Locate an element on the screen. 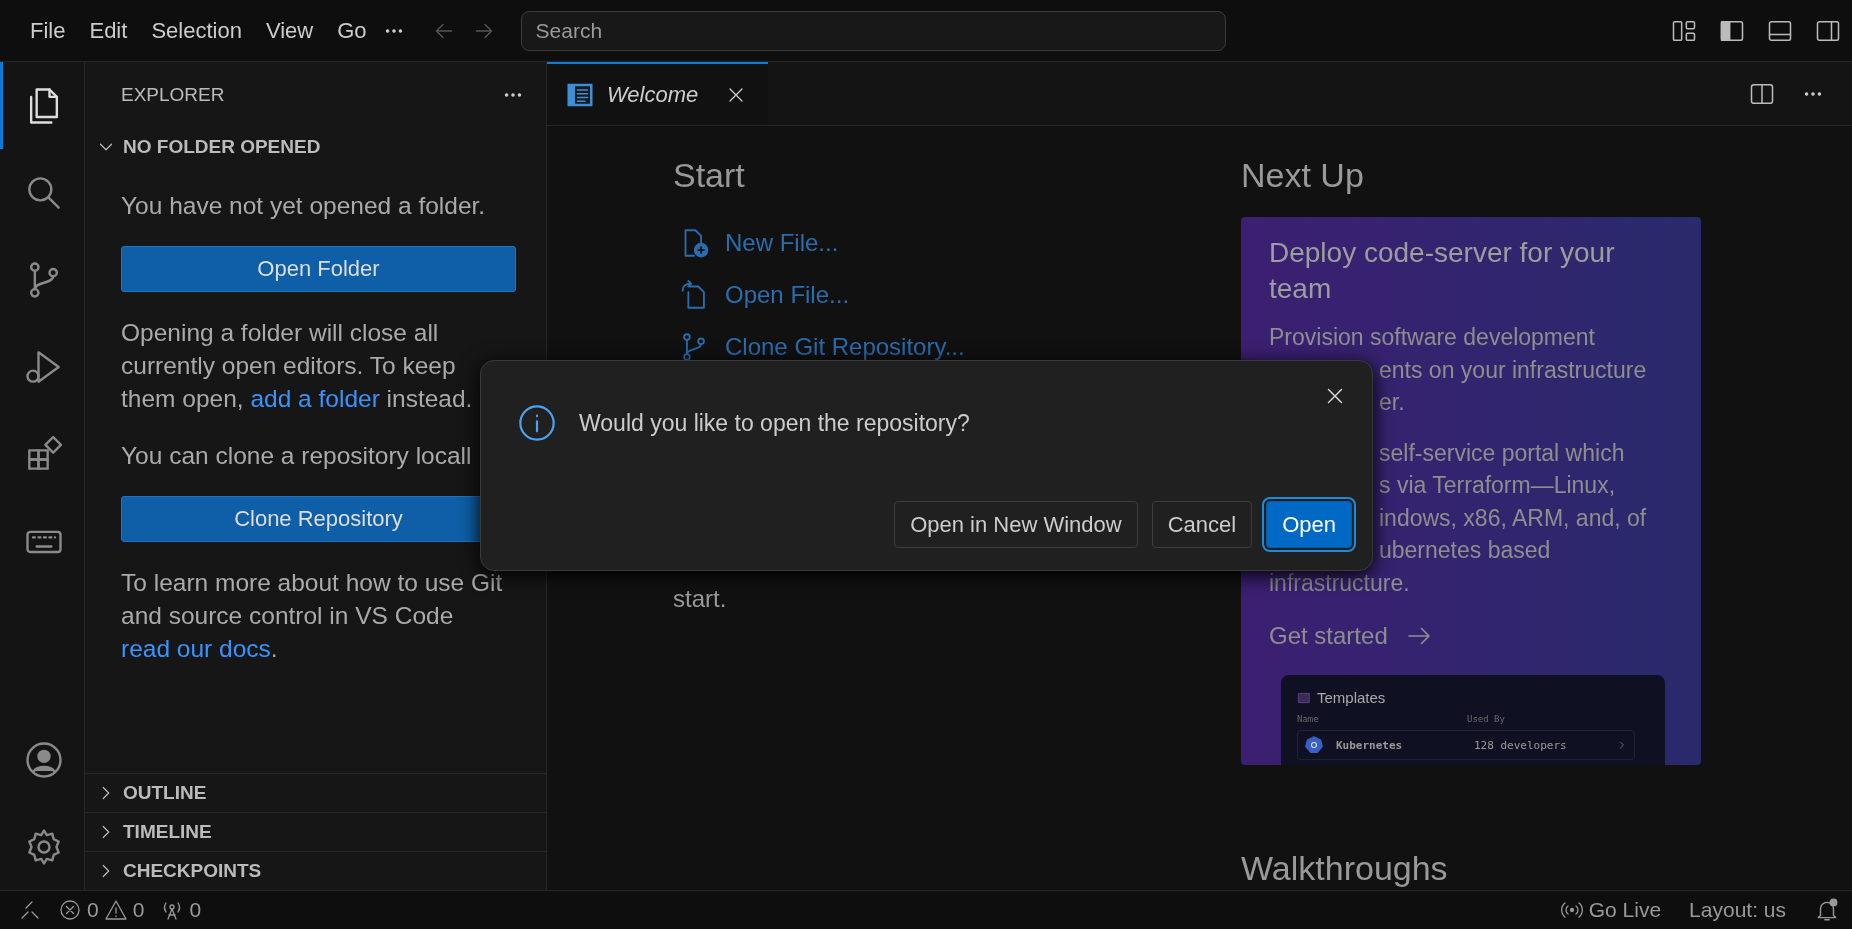 This screenshot has height=929, width=1852. link: add a folder is located at coordinates (315, 398).